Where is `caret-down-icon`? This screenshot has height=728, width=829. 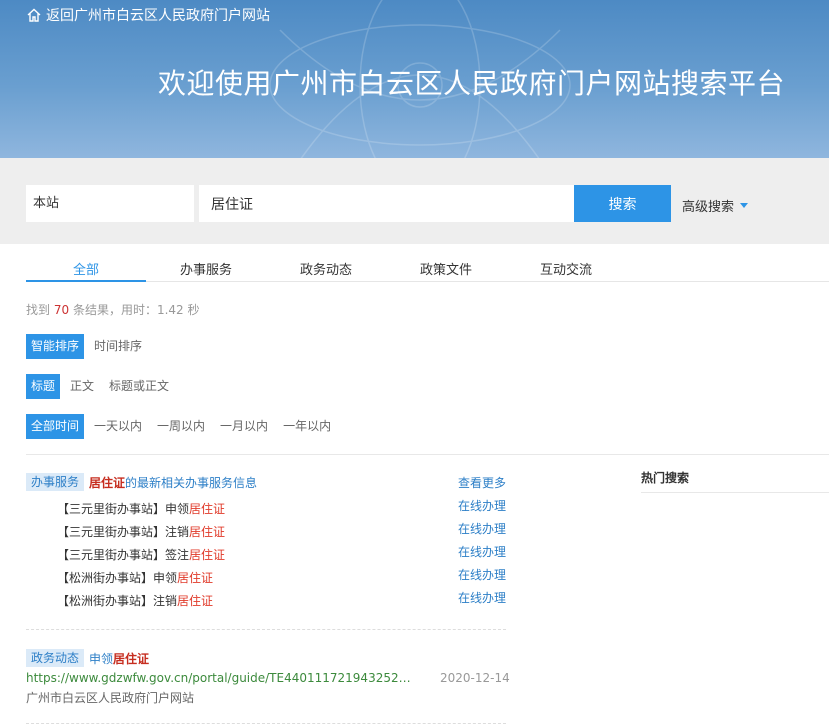 caret-down-icon is located at coordinates (744, 205).